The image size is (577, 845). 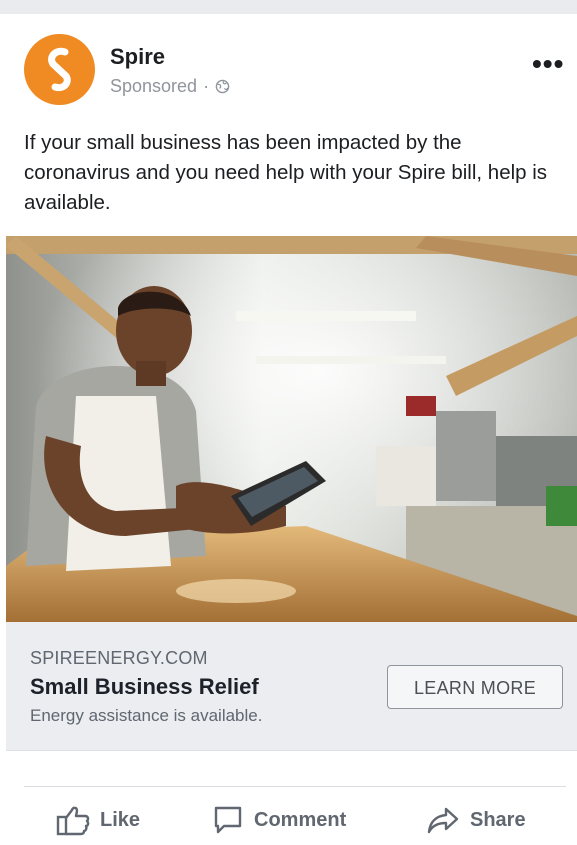 I want to click on more-options-button: •••, so click(x=548, y=64).